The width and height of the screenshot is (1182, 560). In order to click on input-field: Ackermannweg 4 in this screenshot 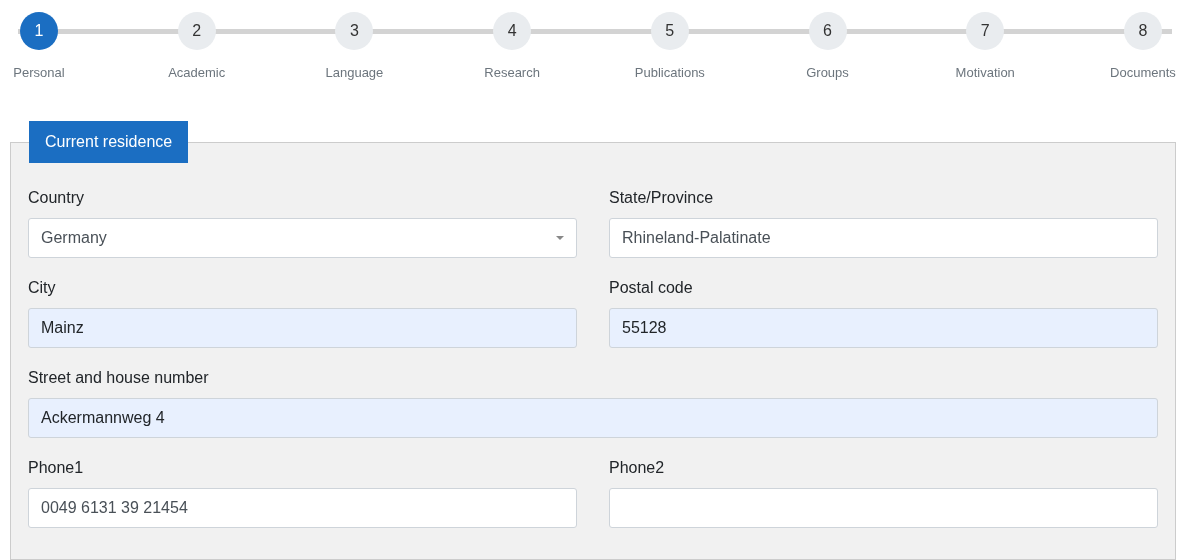, I will do `click(593, 418)`.